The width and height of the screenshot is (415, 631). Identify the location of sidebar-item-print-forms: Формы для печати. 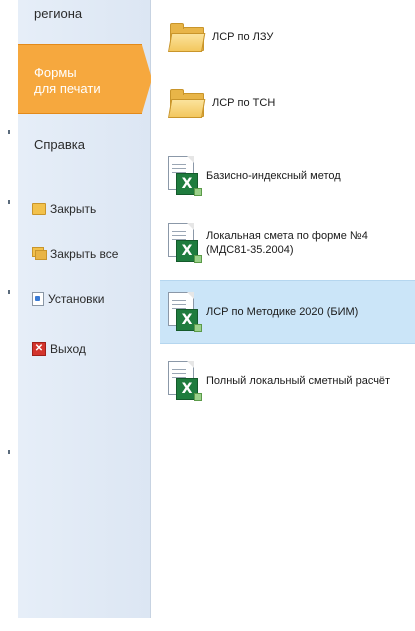
(85, 79).